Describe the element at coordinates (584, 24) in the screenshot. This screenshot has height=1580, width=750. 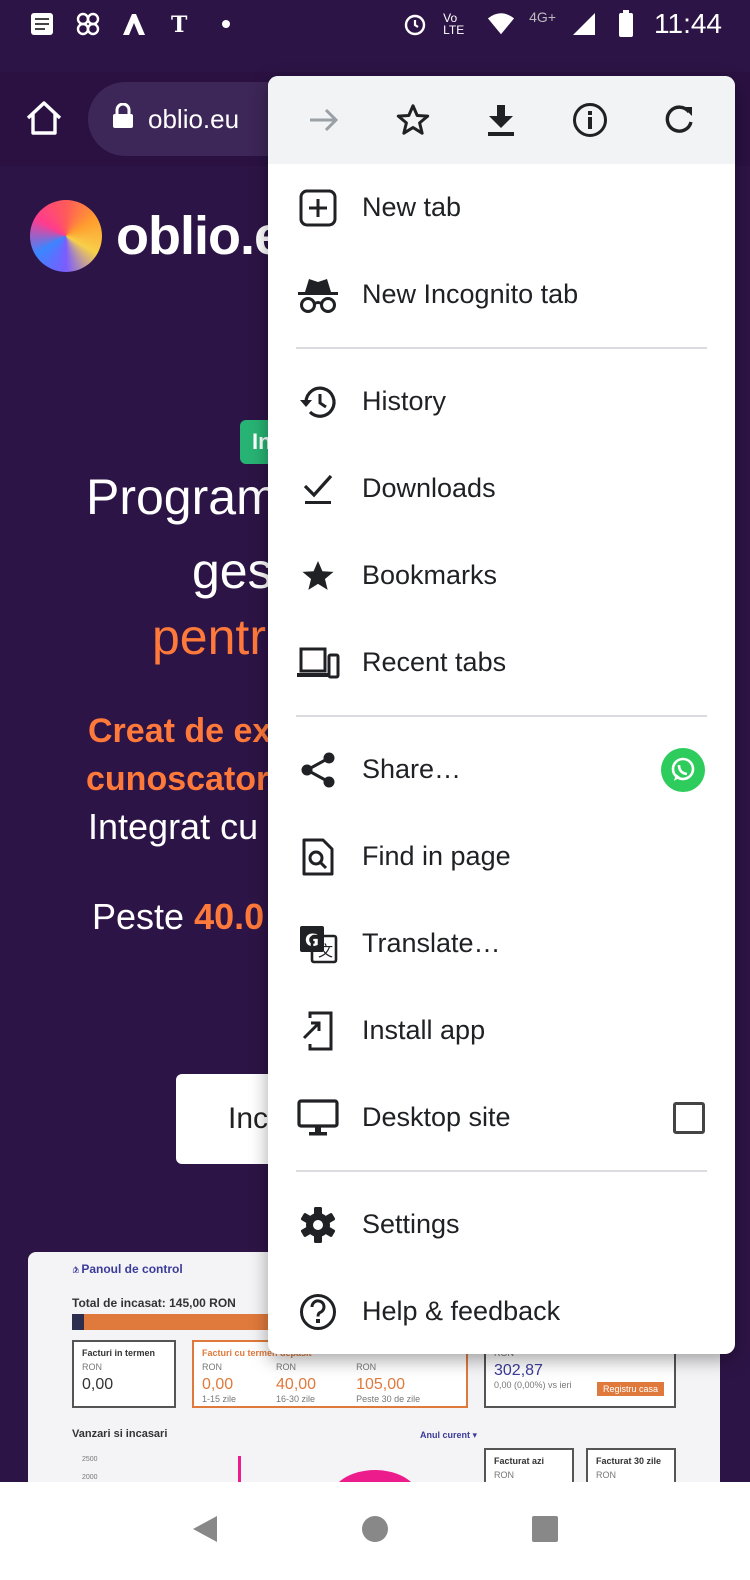
I see `signal-icon` at that location.